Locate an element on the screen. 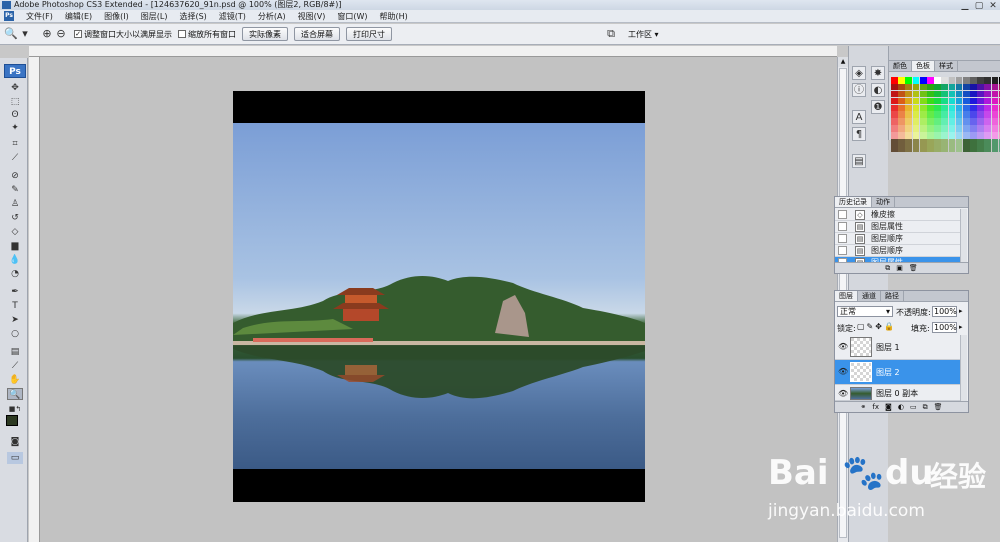 The width and height of the screenshot is (1000, 542). zoom-all-checkbox: 缩放所有窗口 is located at coordinates (207, 34).